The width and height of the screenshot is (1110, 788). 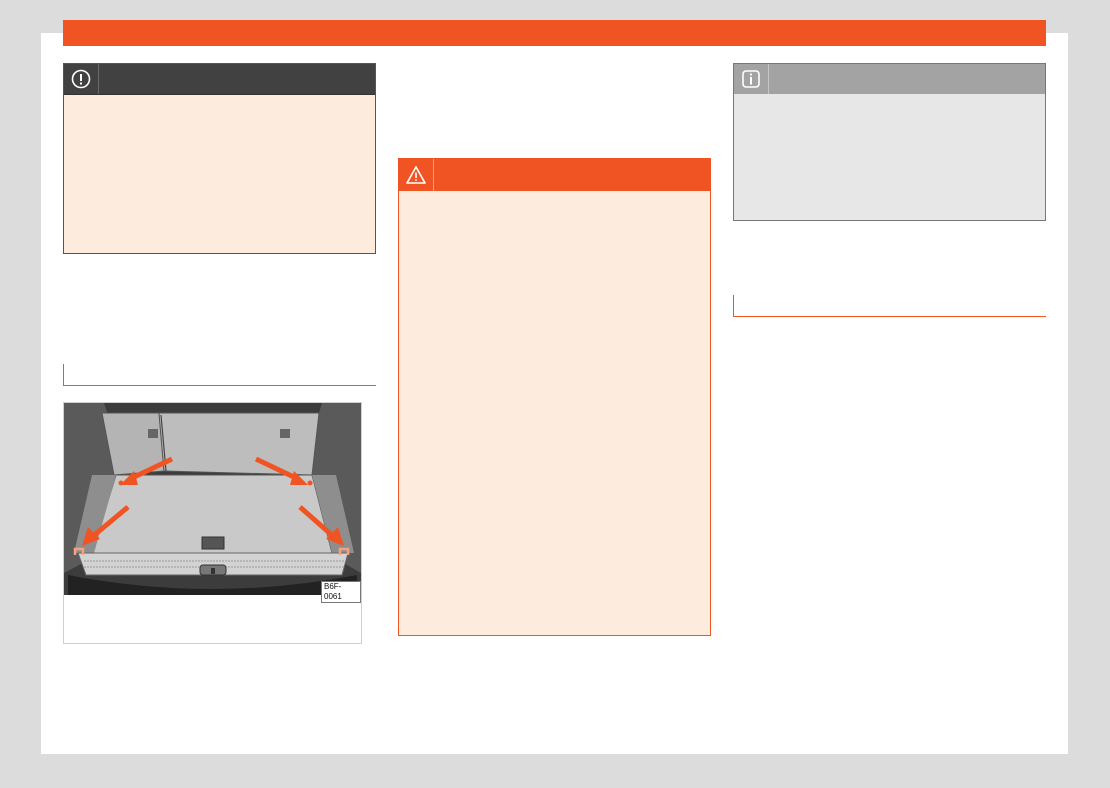 I want to click on lashing-eye-front-right, so click(x=310, y=483).